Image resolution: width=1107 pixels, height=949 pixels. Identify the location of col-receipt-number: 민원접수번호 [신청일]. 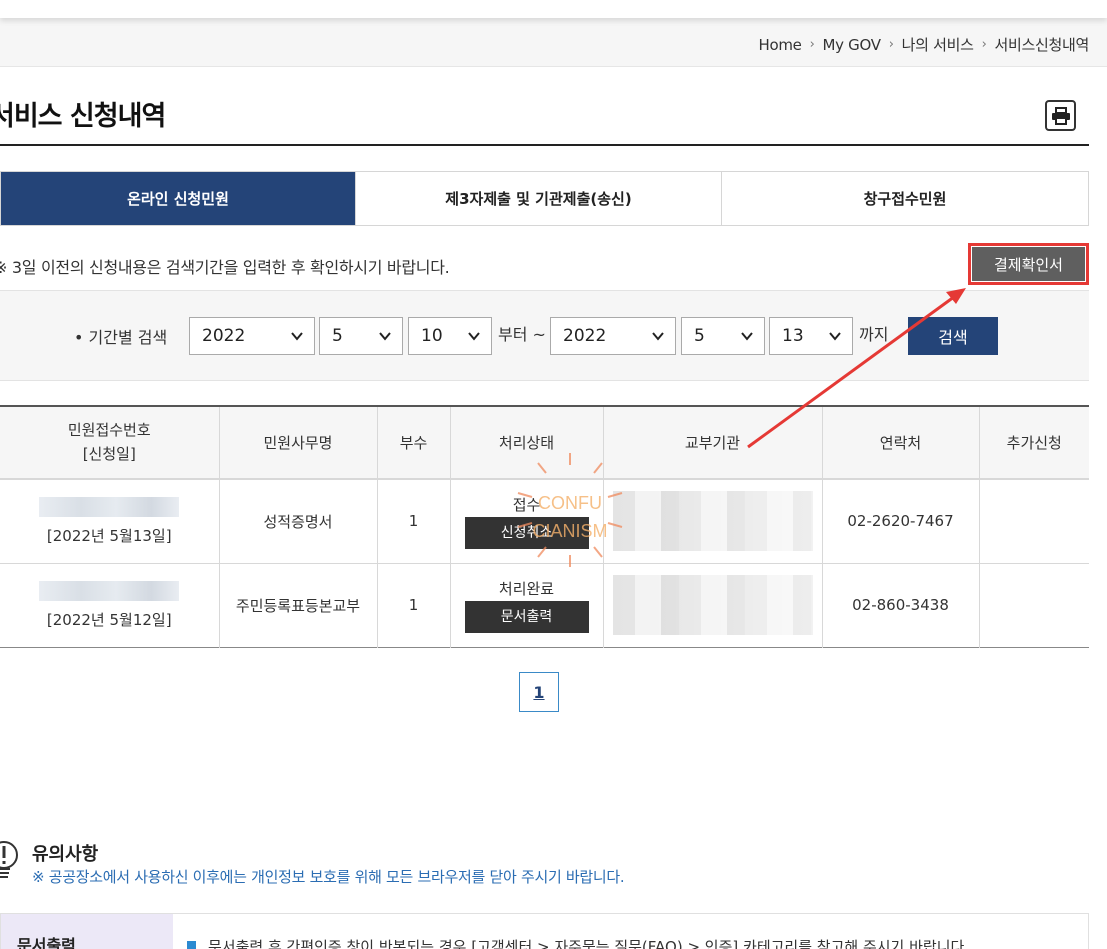
(110, 442).